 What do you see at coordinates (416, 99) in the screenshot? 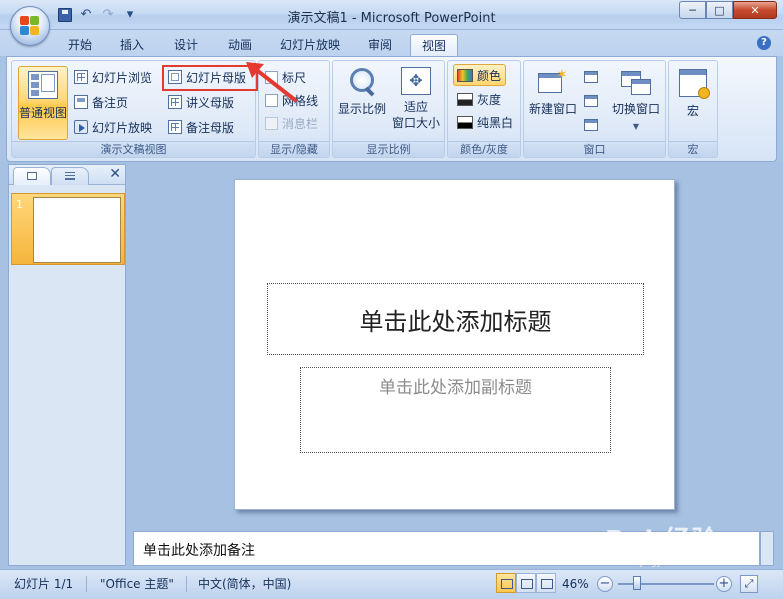
I see `fit-to-window-button: 适应 窗口大小` at bounding box center [416, 99].